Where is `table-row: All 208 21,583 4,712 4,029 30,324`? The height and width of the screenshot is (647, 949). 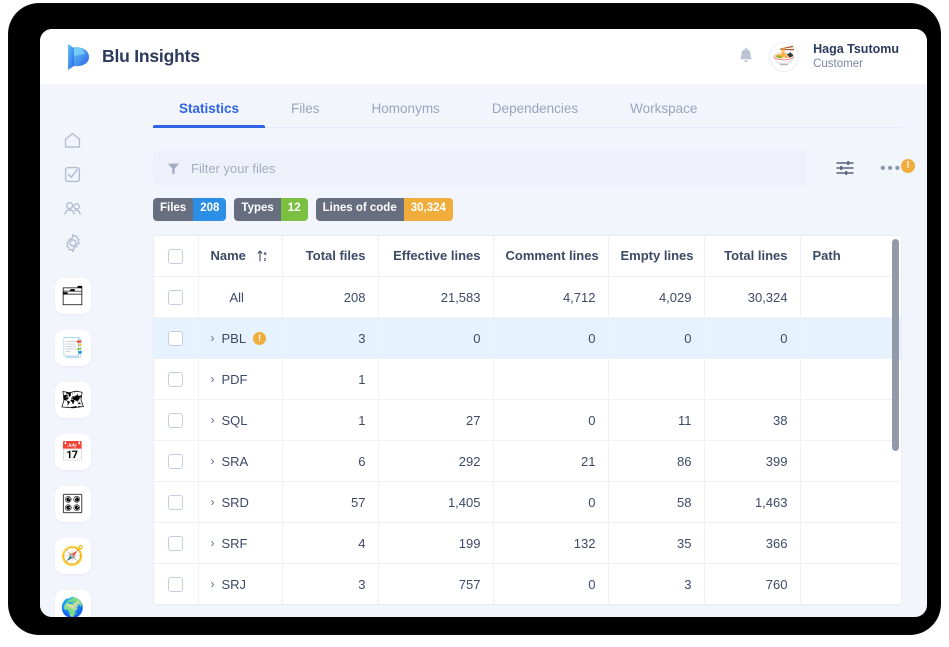 table-row: All 208 21,583 4,712 4,029 30,324 is located at coordinates (527, 297).